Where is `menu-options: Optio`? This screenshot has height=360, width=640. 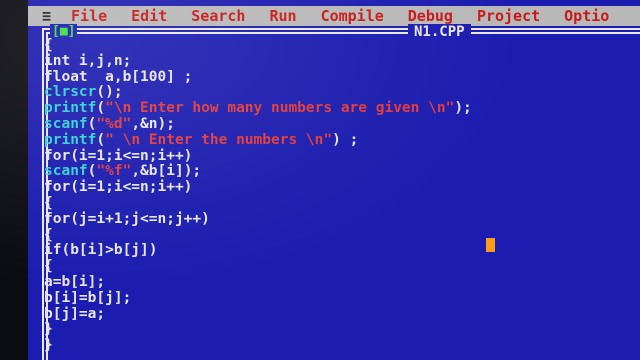 menu-options: Optio is located at coordinates (586, 16).